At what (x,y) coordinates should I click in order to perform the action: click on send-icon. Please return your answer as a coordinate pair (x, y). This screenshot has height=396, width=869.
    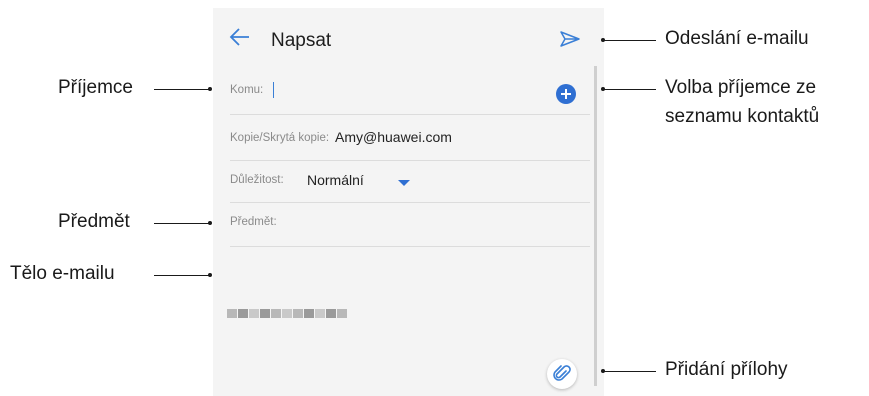
    Looking at the image, I should click on (570, 39).